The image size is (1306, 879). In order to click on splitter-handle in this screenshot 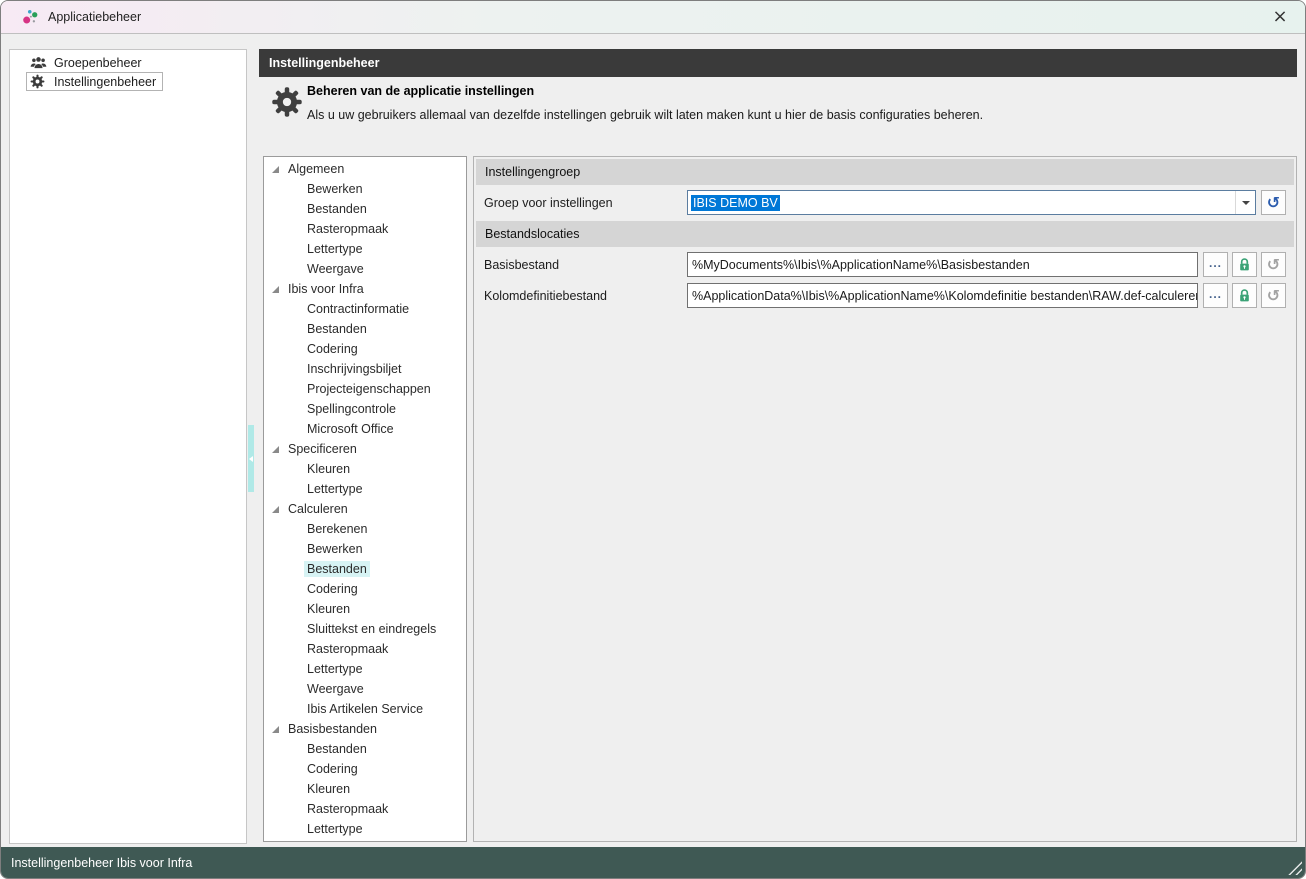, I will do `click(251, 458)`.